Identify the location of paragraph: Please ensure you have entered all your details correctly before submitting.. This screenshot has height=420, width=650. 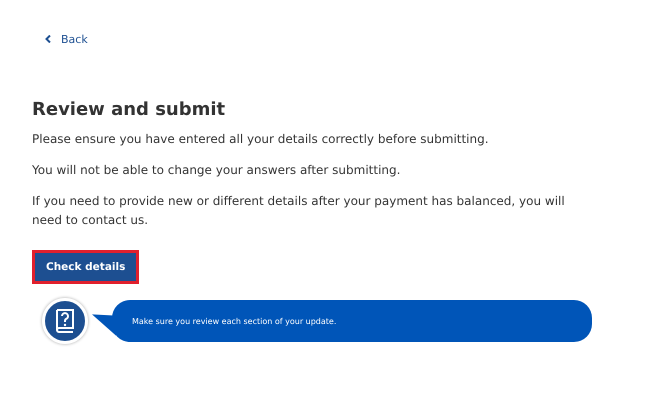
(261, 139).